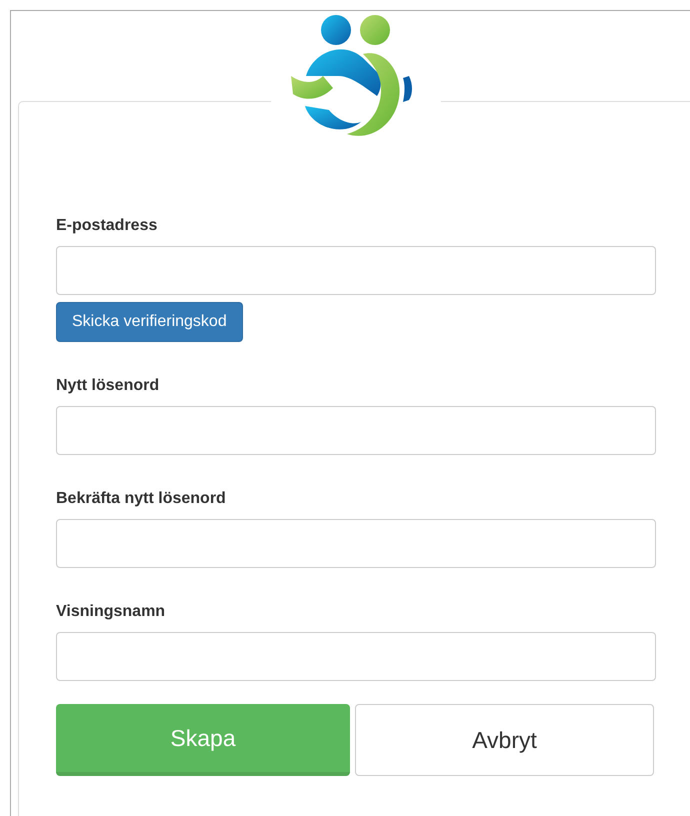 This screenshot has height=816, width=690. I want to click on field-label: Visningsnamn, so click(111, 612).